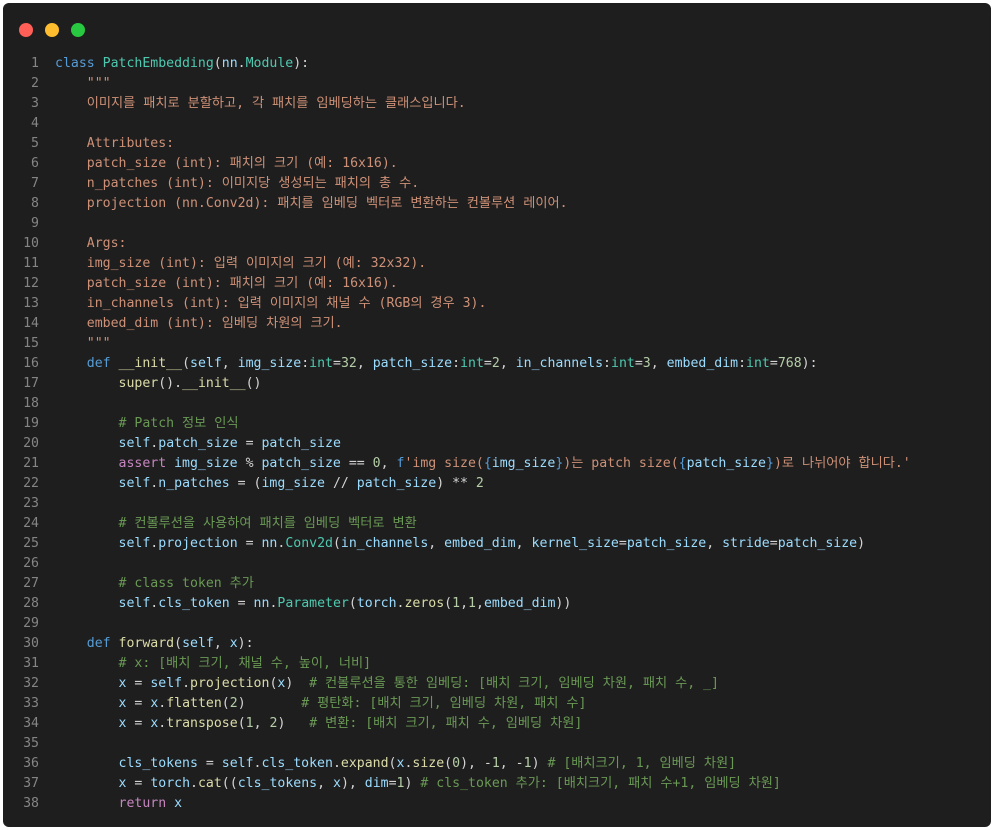 The image size is (994, 830). I want to click on line-text: self.patch_size = patch_size, so click(198, 444).